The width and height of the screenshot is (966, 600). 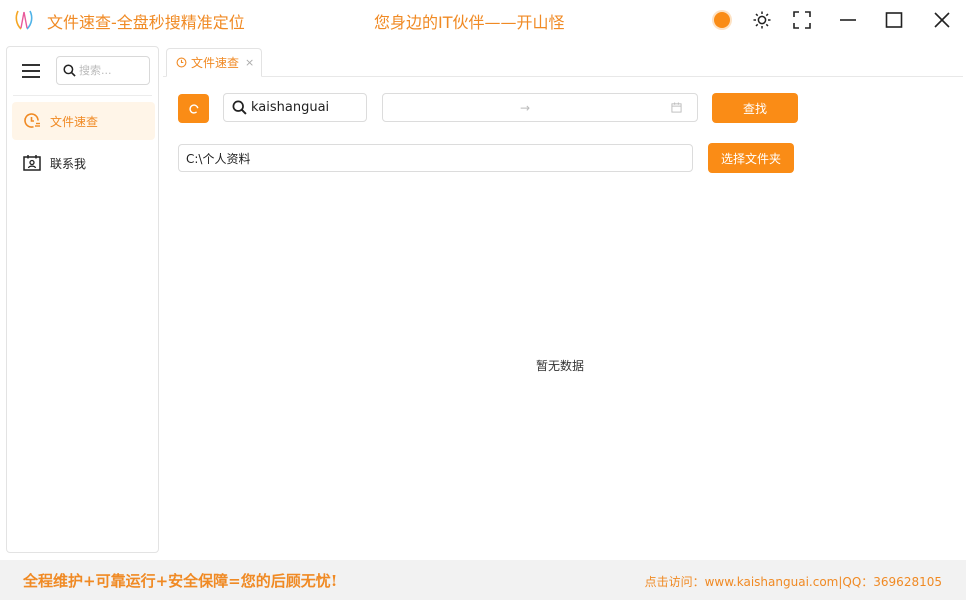 I want to click on refresh-icon, so click(x=193, y=108).